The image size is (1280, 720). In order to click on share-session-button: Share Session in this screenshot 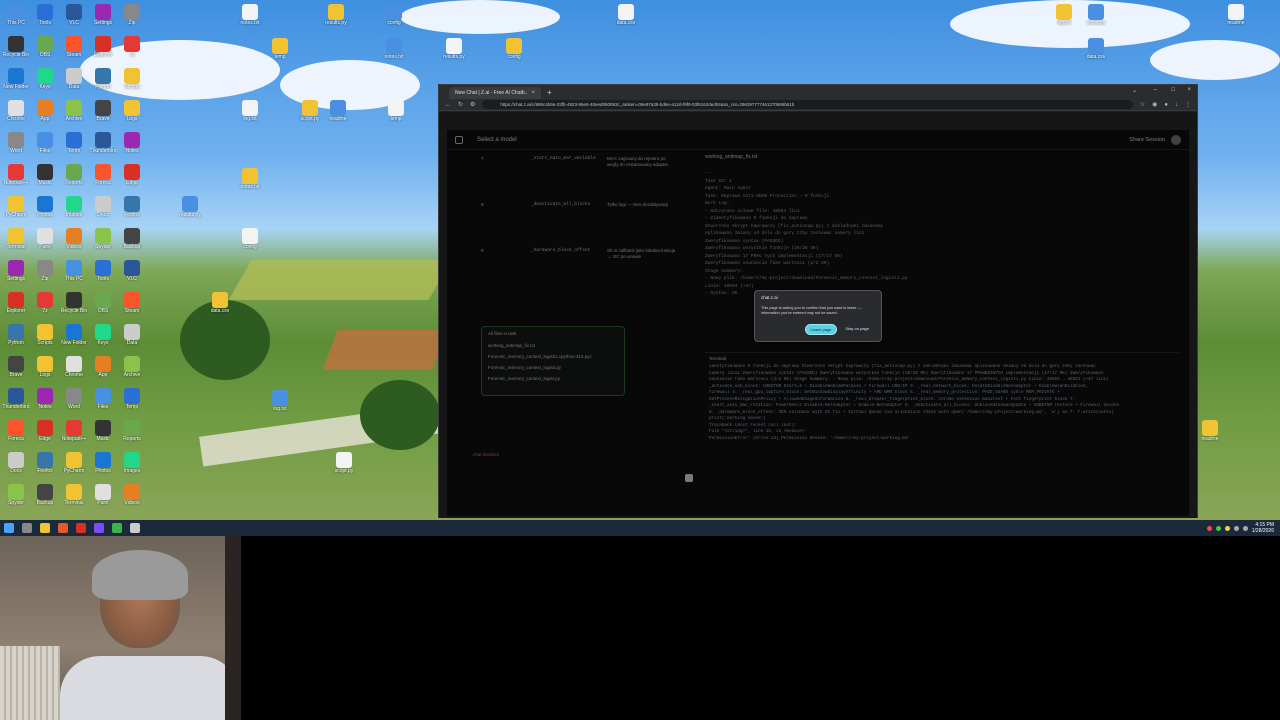, I will do `click(1147, 140)`.